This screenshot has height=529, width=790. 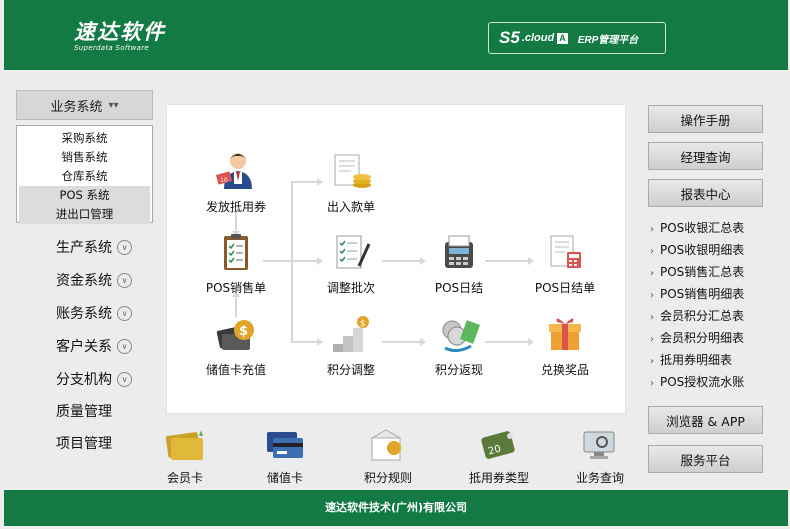 What do you see at coordinates (702, 316) in the screenshot?
I see `report-link-label: 会员积分汇总表` at bounding box center [702, 316].